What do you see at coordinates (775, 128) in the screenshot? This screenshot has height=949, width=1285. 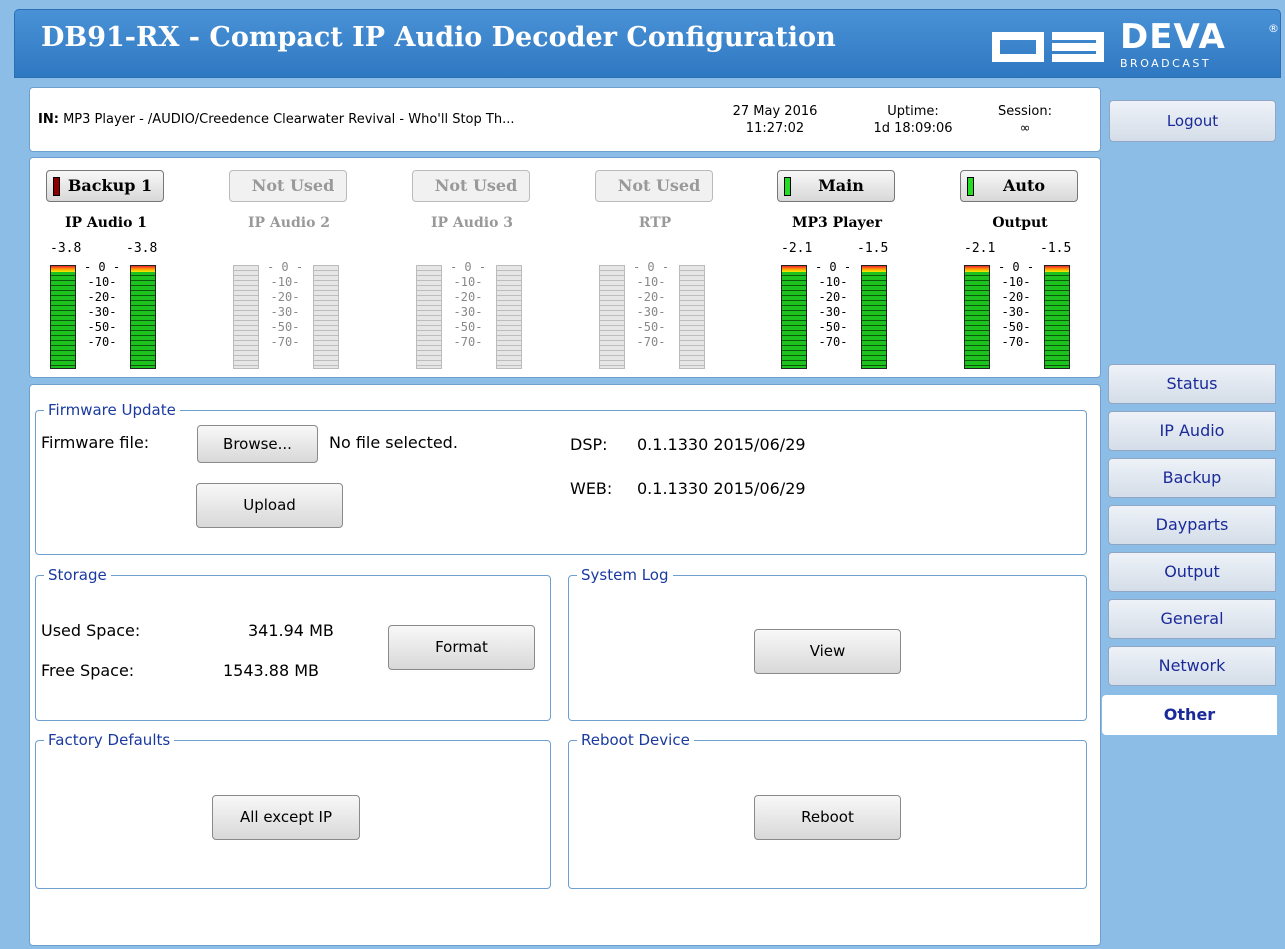 I see `time-value: 11:27:02` at bounding box center [775, 128].